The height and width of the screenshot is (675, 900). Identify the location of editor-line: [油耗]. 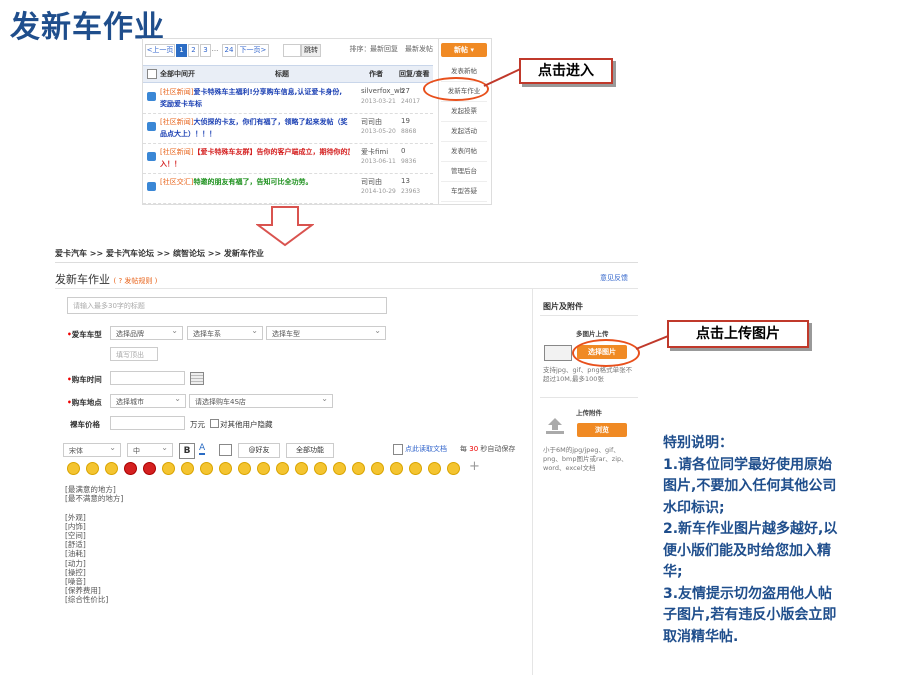
(75, 554).